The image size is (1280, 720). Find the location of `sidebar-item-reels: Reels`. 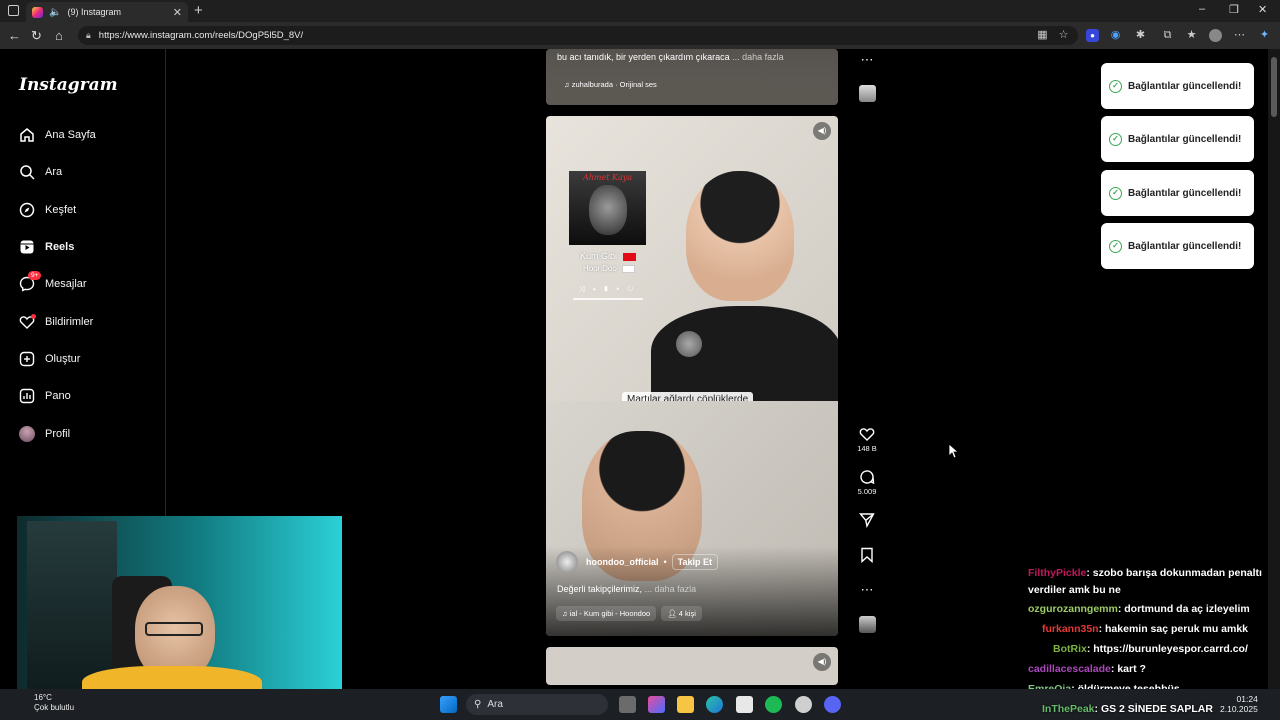

sidebar-item-reels: Reels is located at coordinates (46, 247).